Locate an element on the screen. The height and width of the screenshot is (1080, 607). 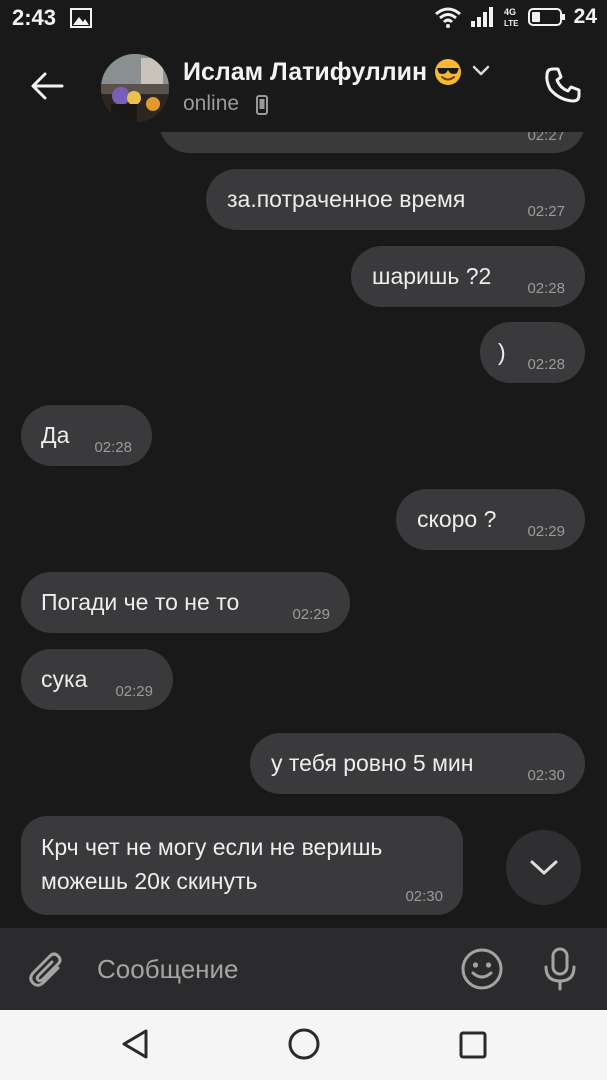
avatar-image is located at coordinates (135, 88).